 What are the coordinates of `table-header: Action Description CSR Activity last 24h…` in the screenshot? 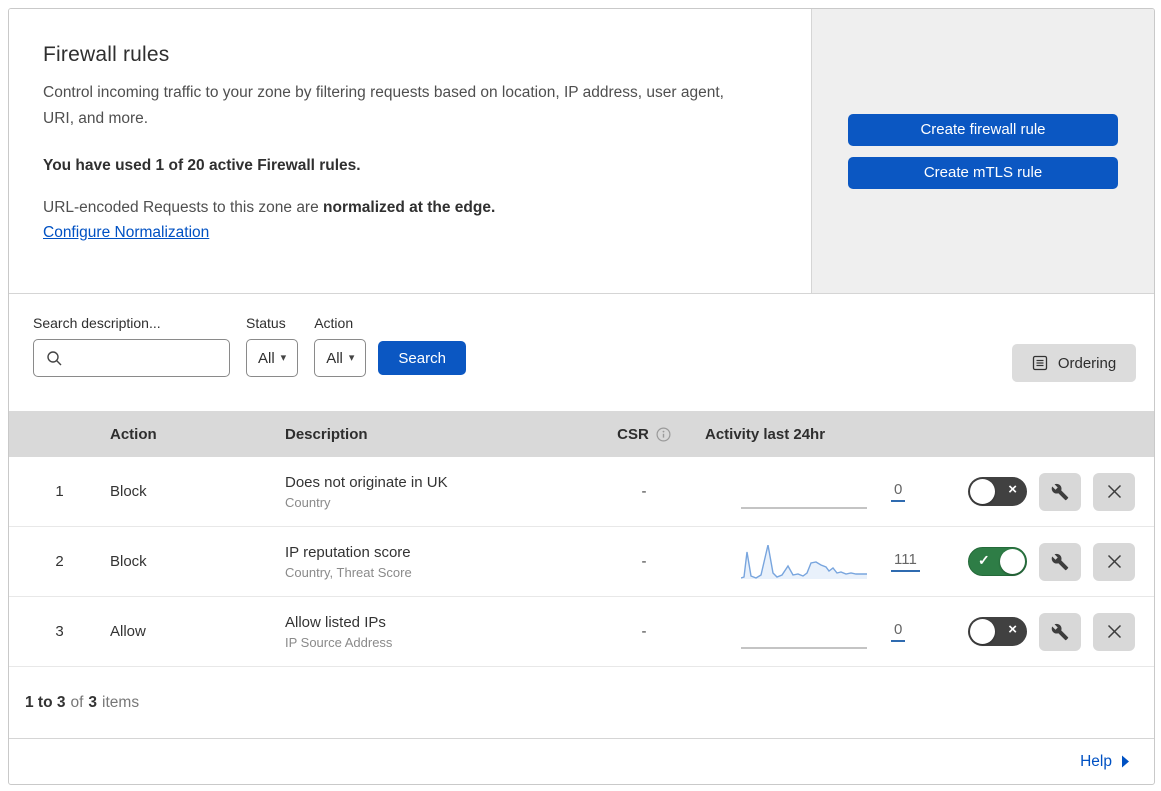 It's located at (581, 434).